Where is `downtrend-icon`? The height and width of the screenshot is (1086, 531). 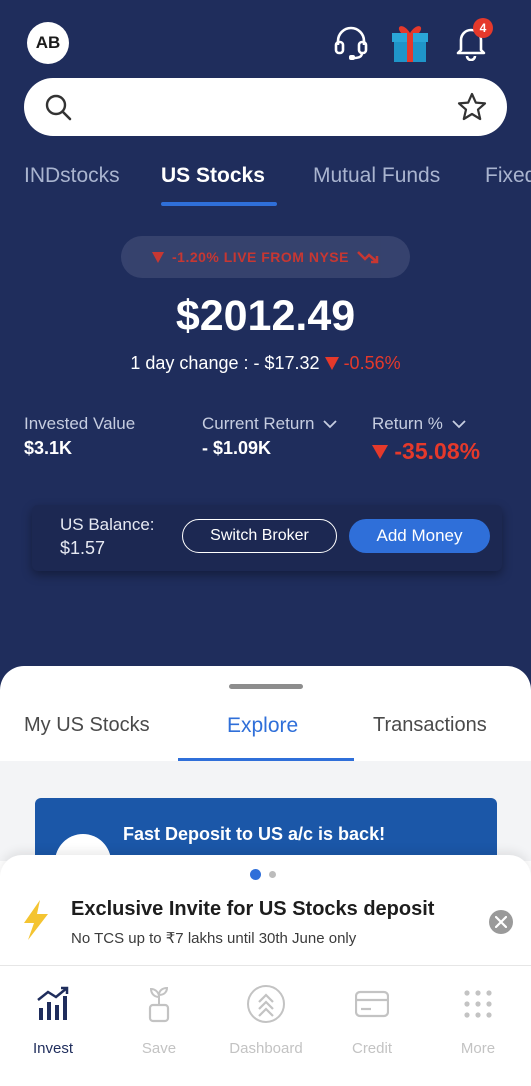 downtrend-icon is located at coordinates (368, 257).